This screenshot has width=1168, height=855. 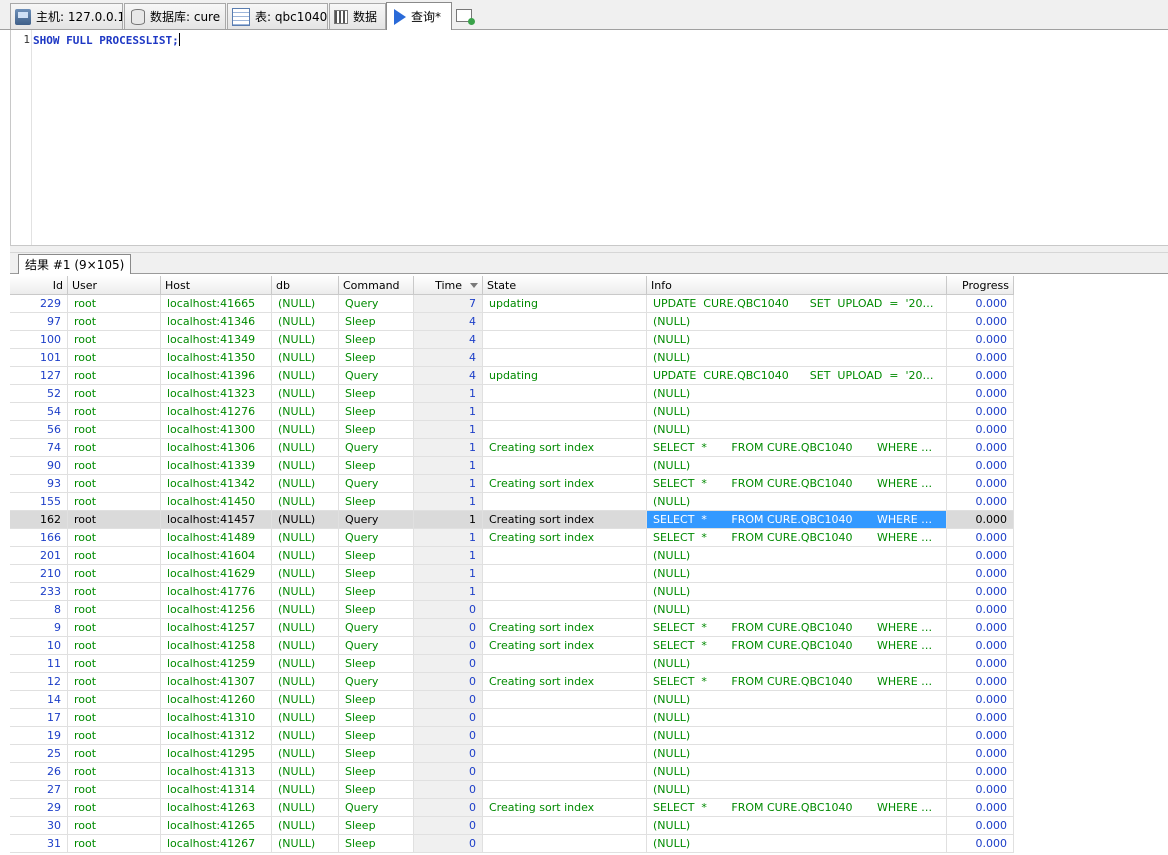 I want to click on cell-time: 0, so click(x=448, y=826).